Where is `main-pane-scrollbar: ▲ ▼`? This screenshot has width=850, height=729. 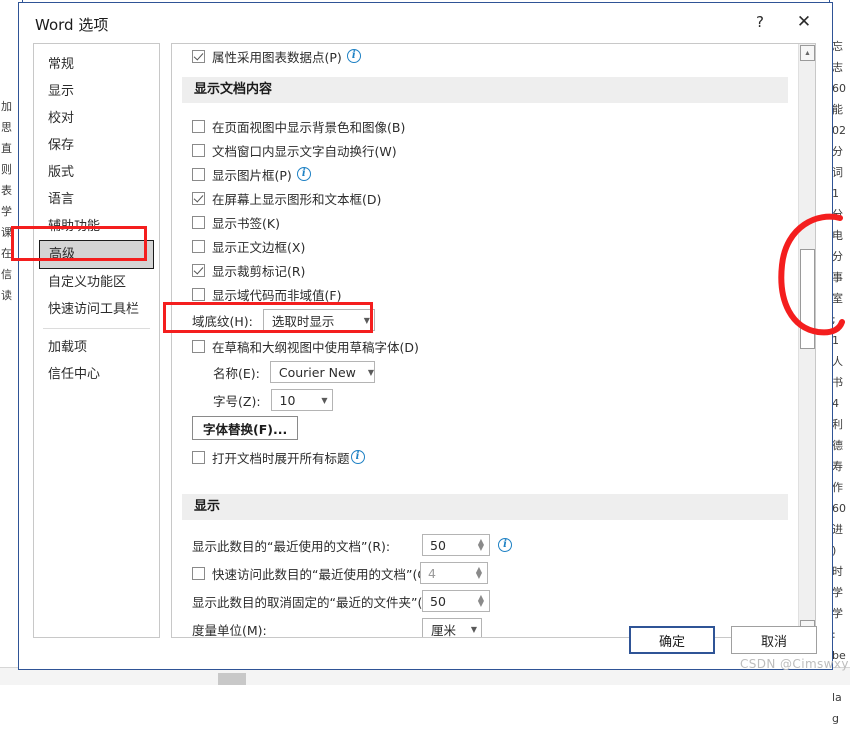
main-pane-scrollbar: ▲ ▼ is located at coordinates (806, 340).